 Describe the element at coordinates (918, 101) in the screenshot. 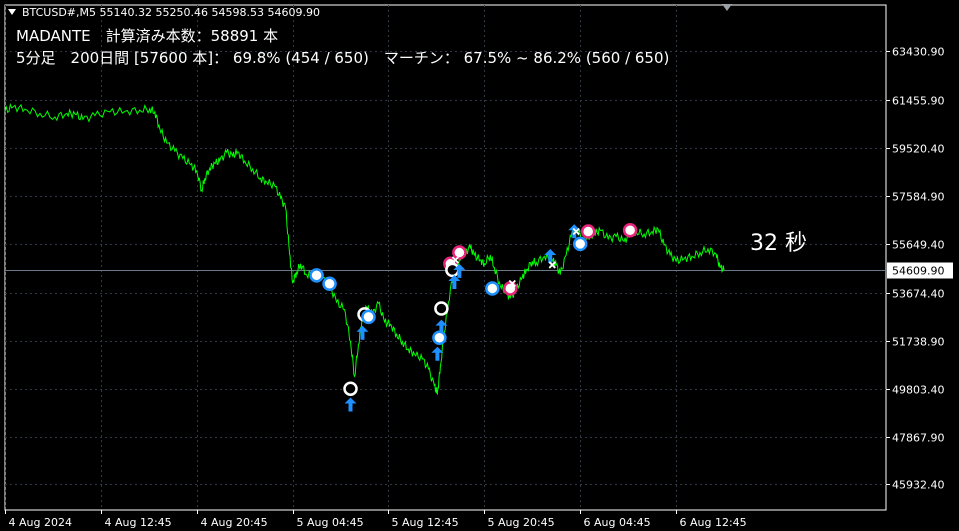

I see `y-tick-label: 61455.90` at that location.